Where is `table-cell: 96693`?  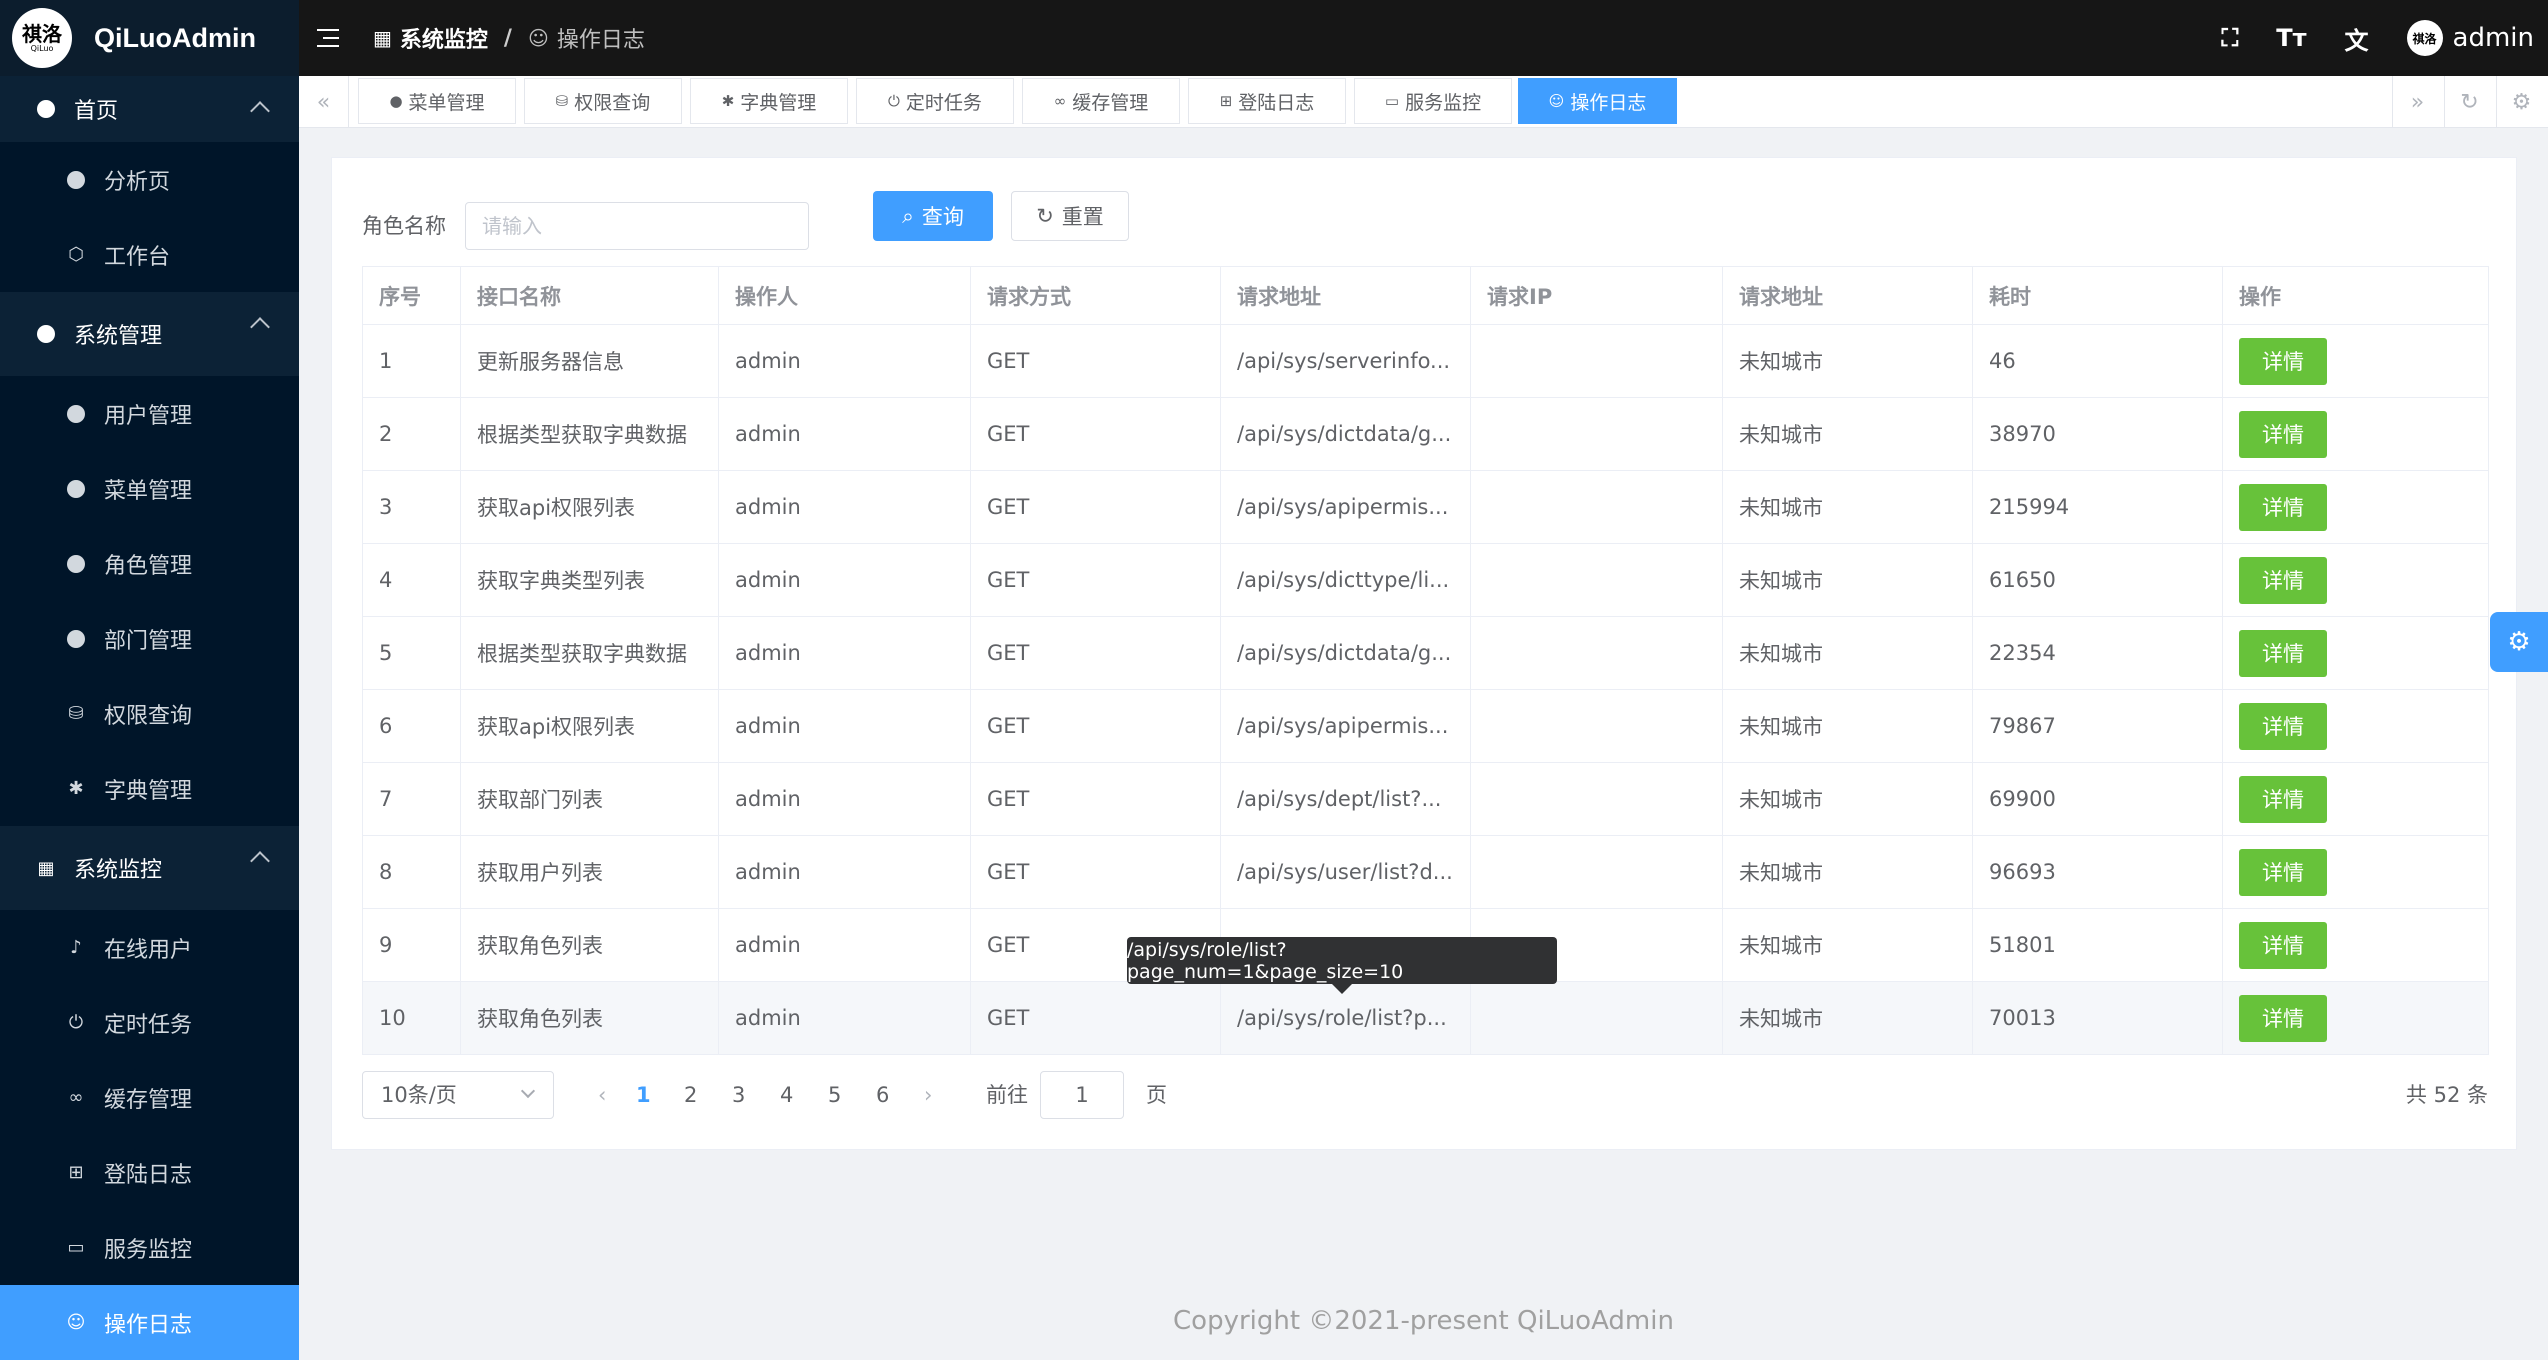
table-cell: 96693 is located at coordinates (2097, 872).